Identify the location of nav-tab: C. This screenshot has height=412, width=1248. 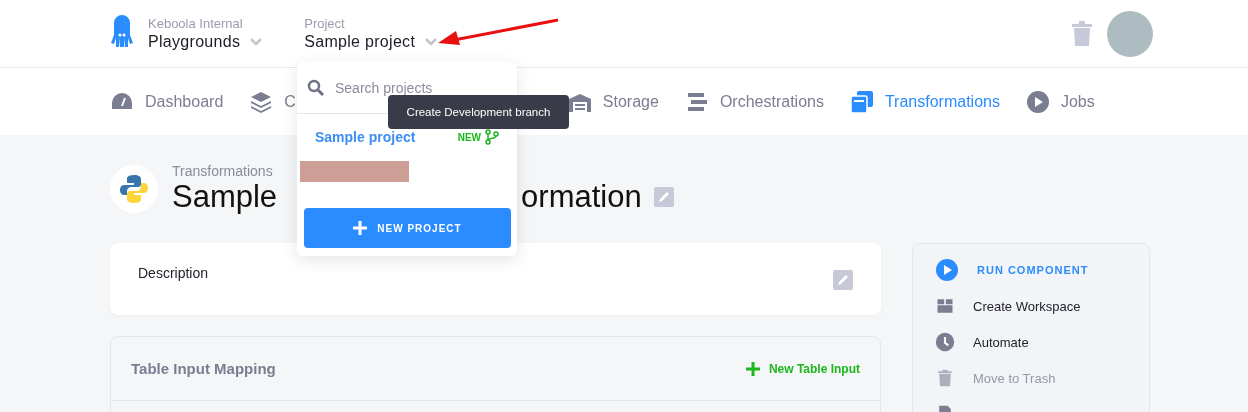
(272, 101).